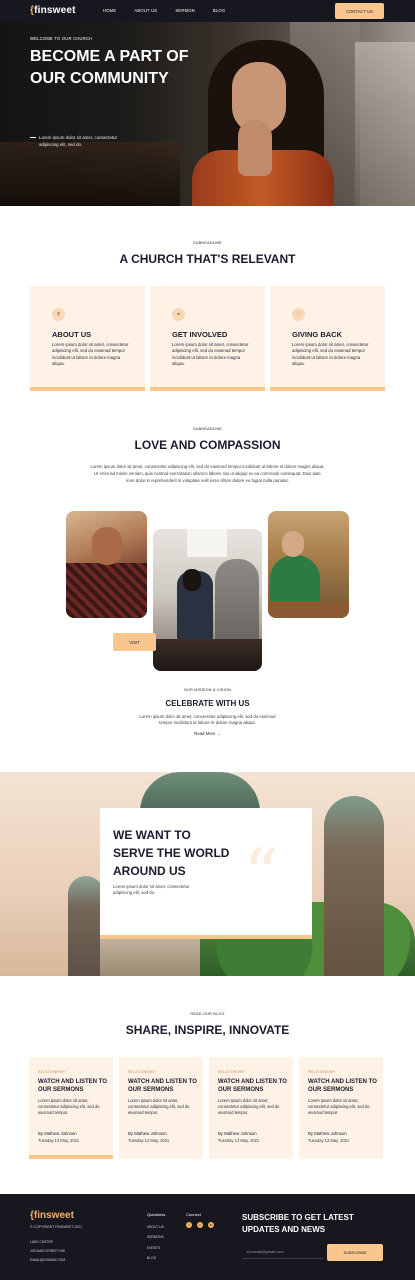  What do you see at coordinates (109, 67) in the screenshot?
I see `hero-title: BECOME A PART OF OUR COMMUNITY` at bounding box center [109, 67].